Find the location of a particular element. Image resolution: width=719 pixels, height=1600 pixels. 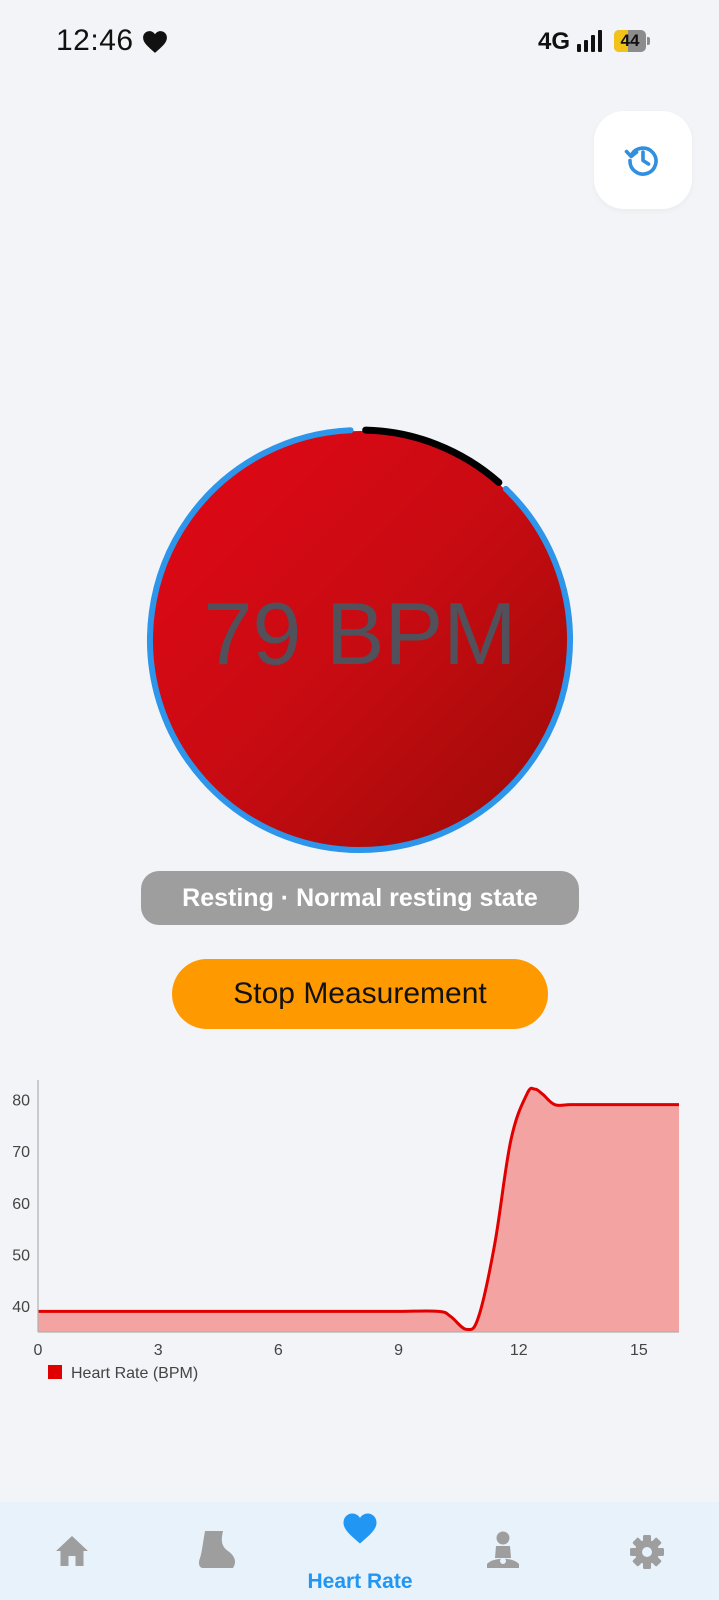

history-button is located at coordinates (643, 160).